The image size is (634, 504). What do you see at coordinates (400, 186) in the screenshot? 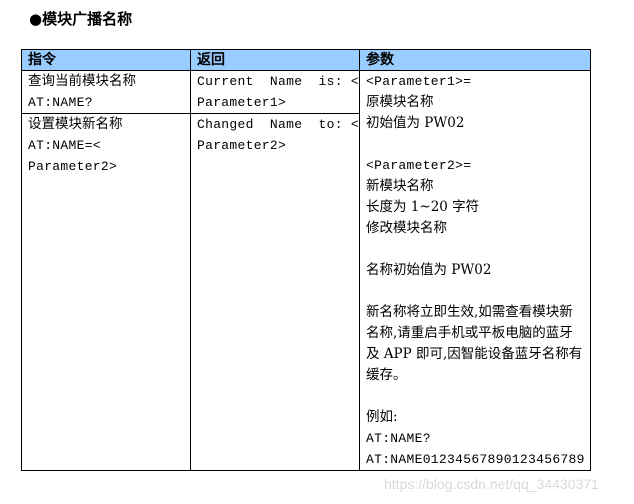
I see `param2-desc: 新模块名称` at bounding box center [400, 186].